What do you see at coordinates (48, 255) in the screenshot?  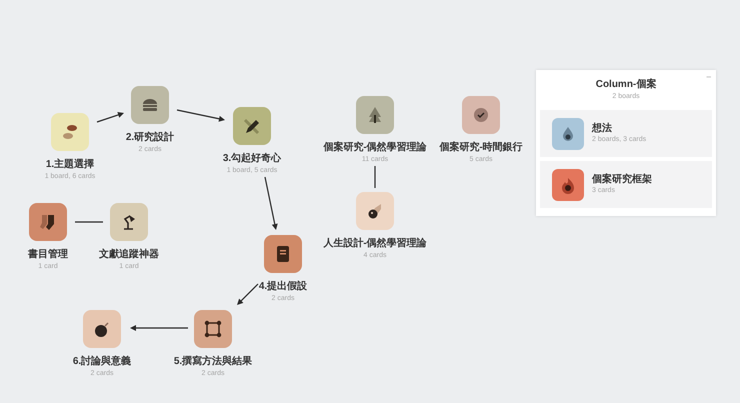 I see `board-title: 書目管理` at bounding box center [48, 255].